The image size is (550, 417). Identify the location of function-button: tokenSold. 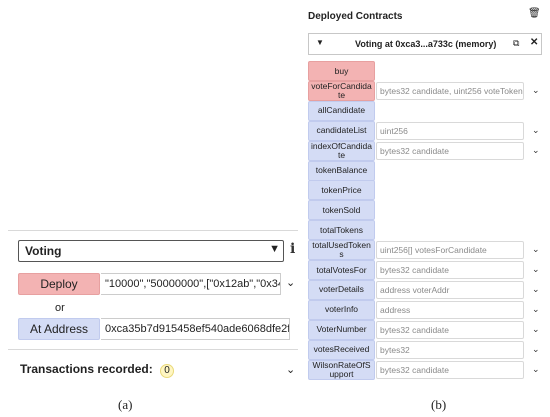
(341, 210).